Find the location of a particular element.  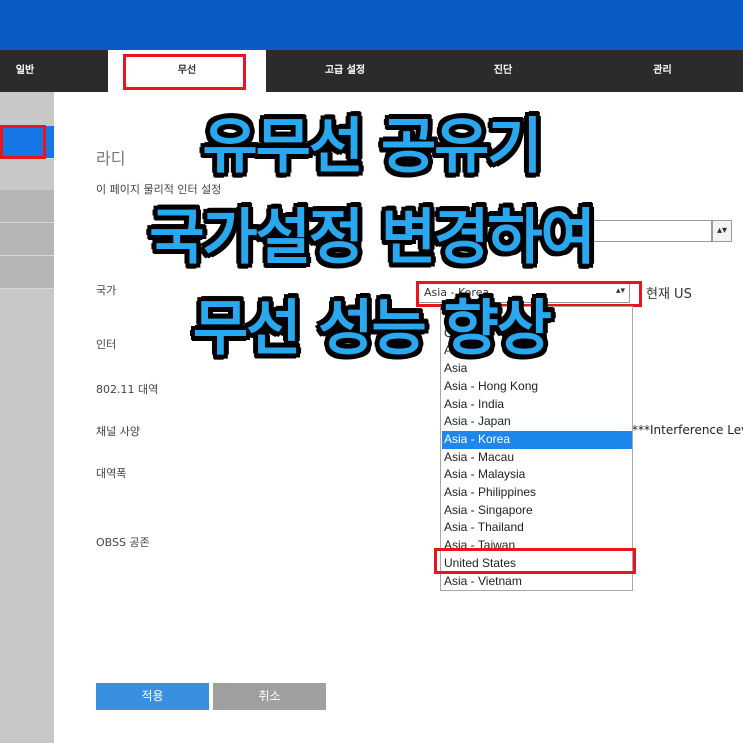

dropdown-option: Asia - Malaysia is located at coordinates (537, 475).